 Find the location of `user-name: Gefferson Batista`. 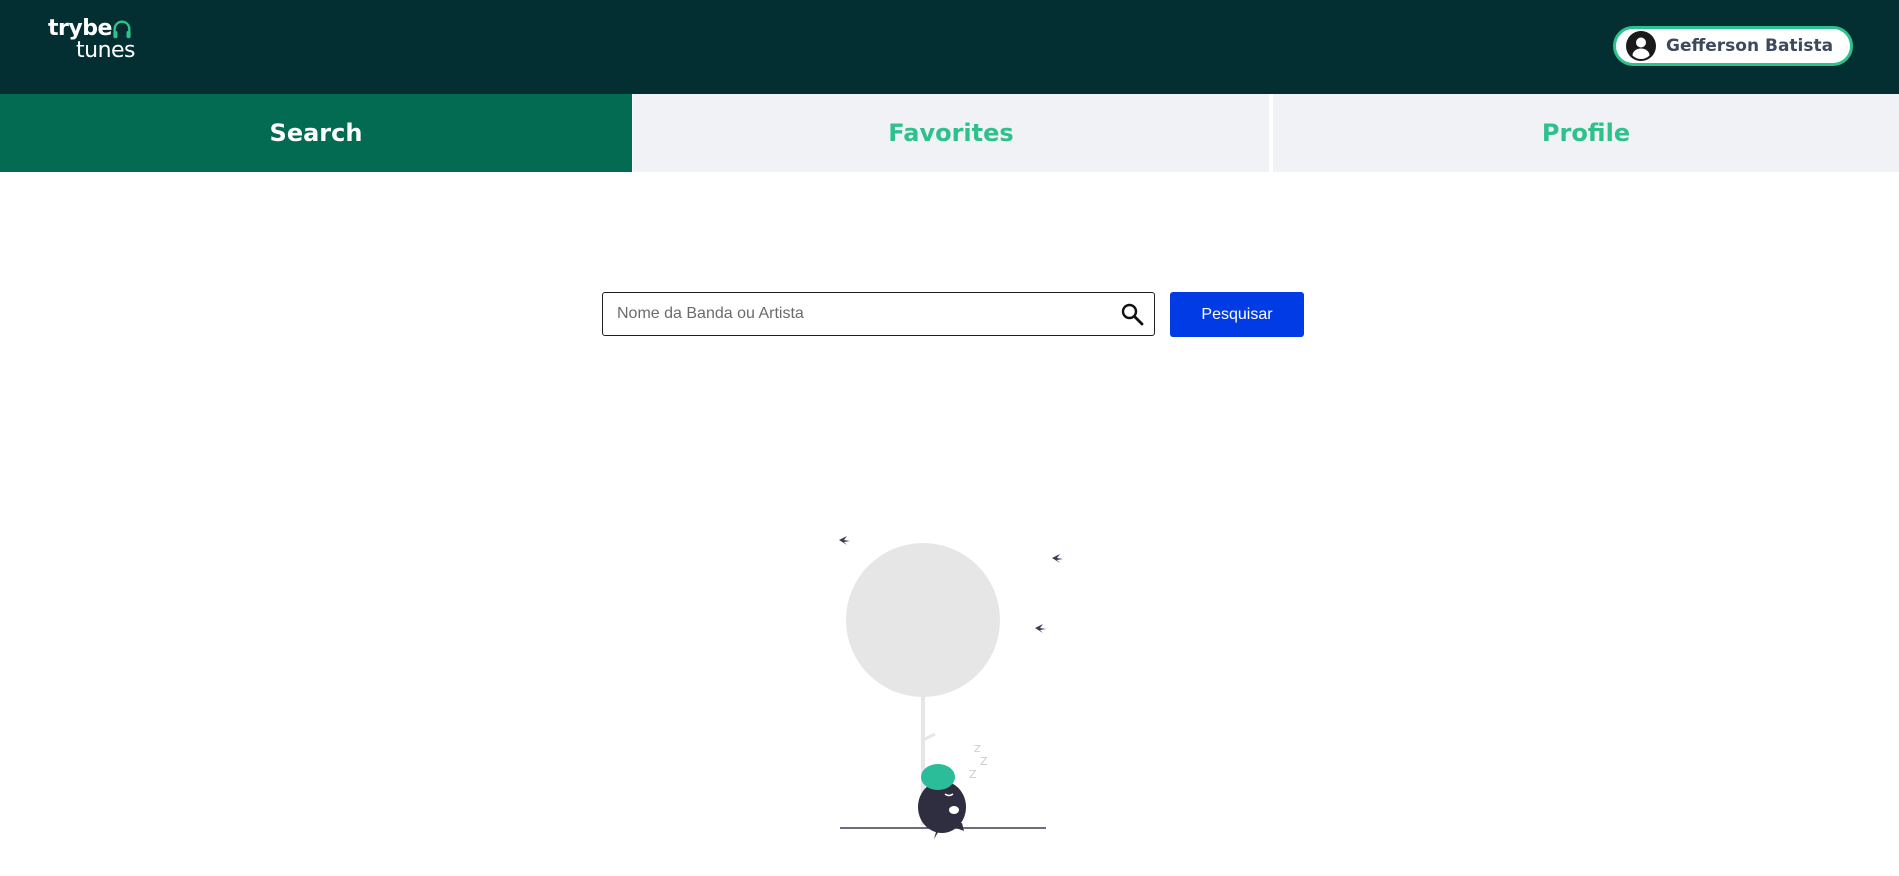

user-name: Gefferson Batista is located at coordinates (1750, 46).